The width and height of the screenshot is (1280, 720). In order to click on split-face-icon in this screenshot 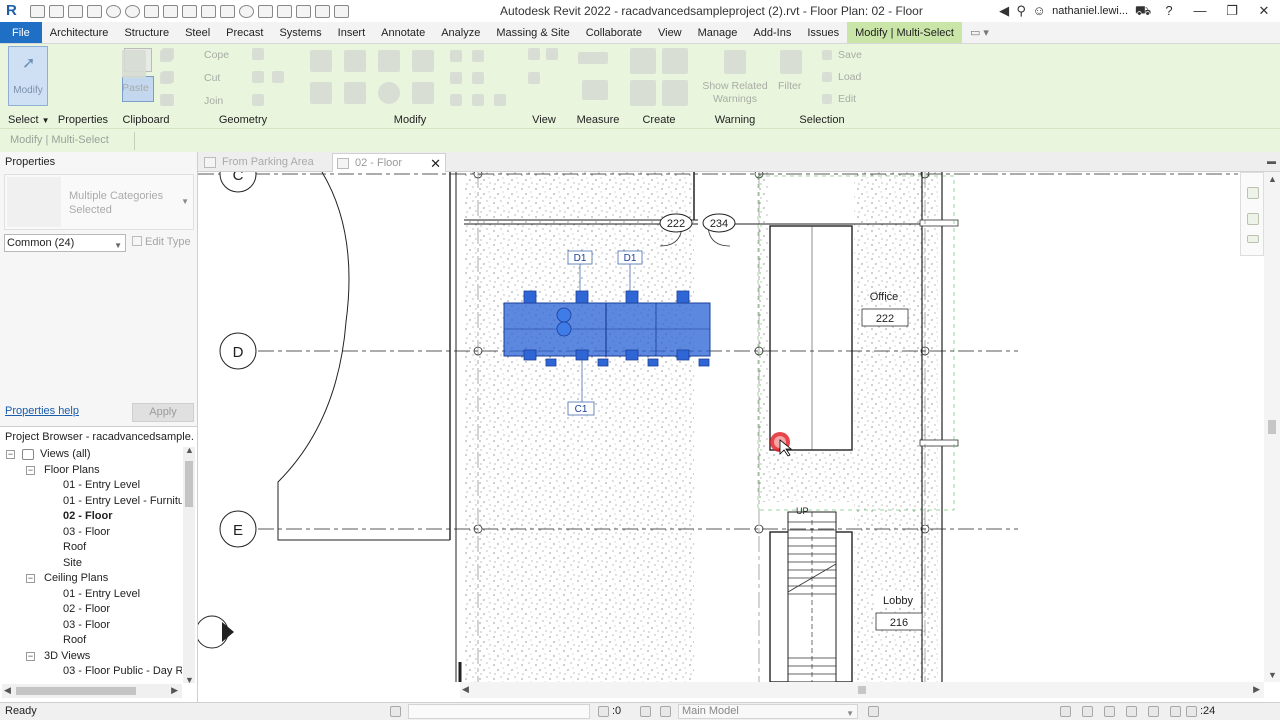, I will do `click(258, 54)`.